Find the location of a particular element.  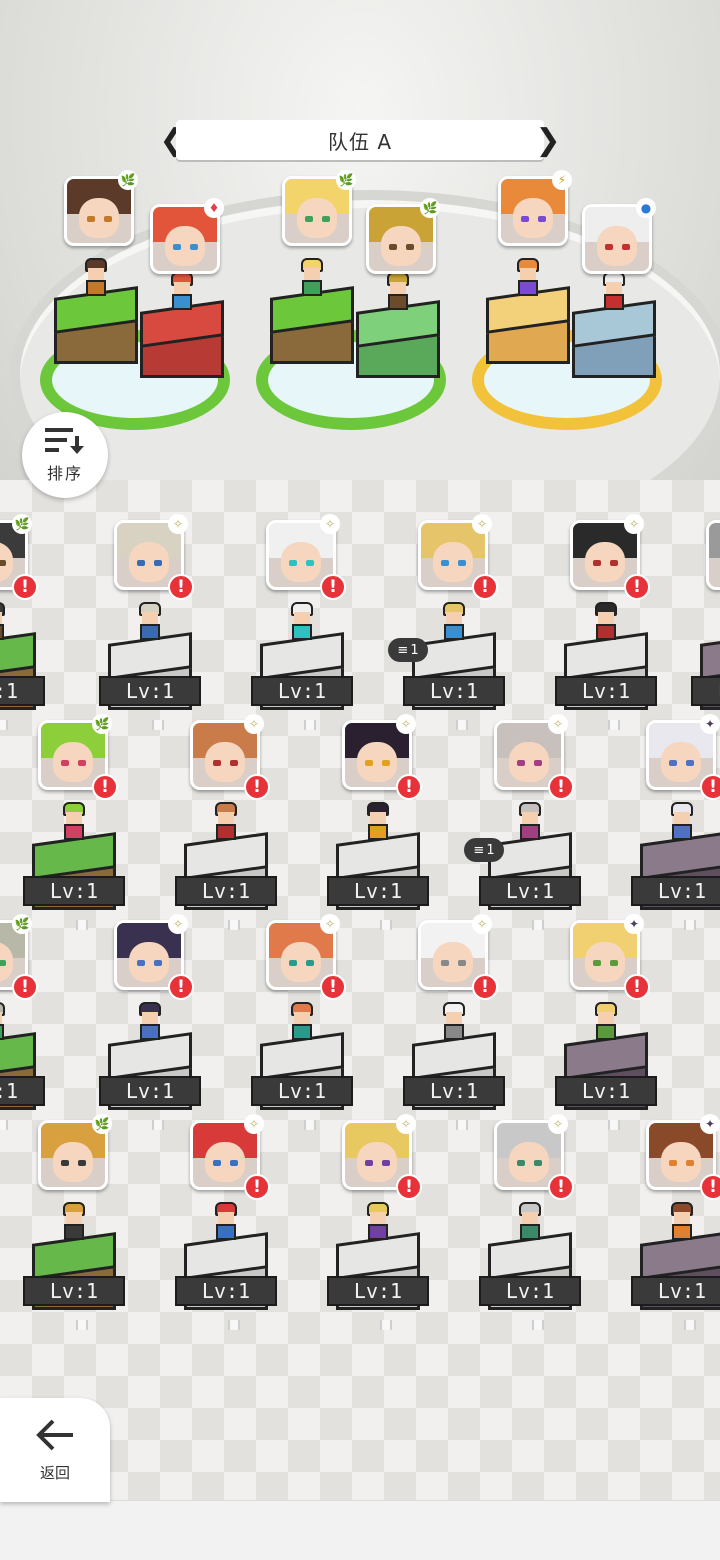

skill-count: 1 is located at coordinates (414, 650).